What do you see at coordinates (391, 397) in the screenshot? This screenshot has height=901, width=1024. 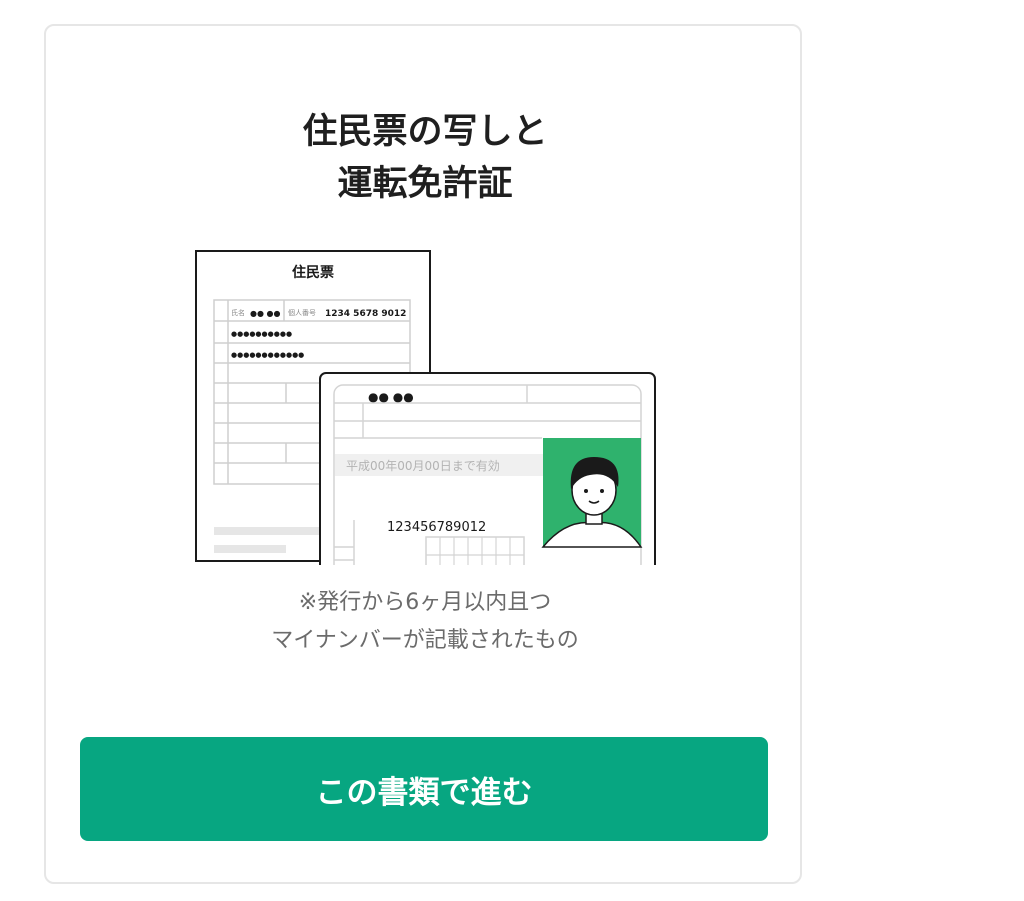 I see `license-name-dots: ●● ●●` at bounding box center [391, 397].